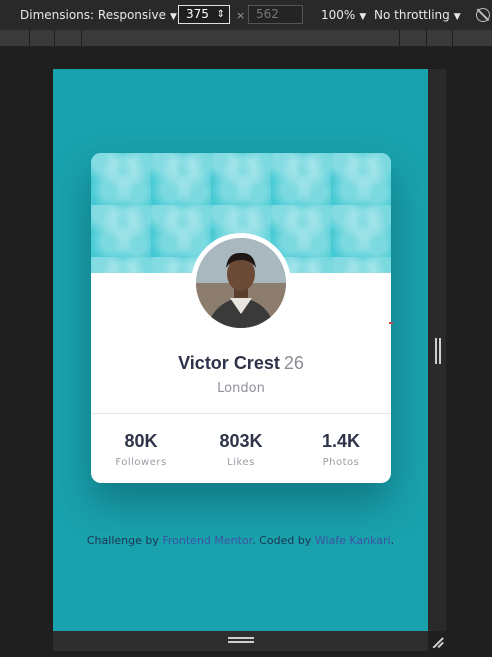 The width and height of the screenshot is (492, 657). I want to click on resize-handle-corner-icon, so click(438, 642).